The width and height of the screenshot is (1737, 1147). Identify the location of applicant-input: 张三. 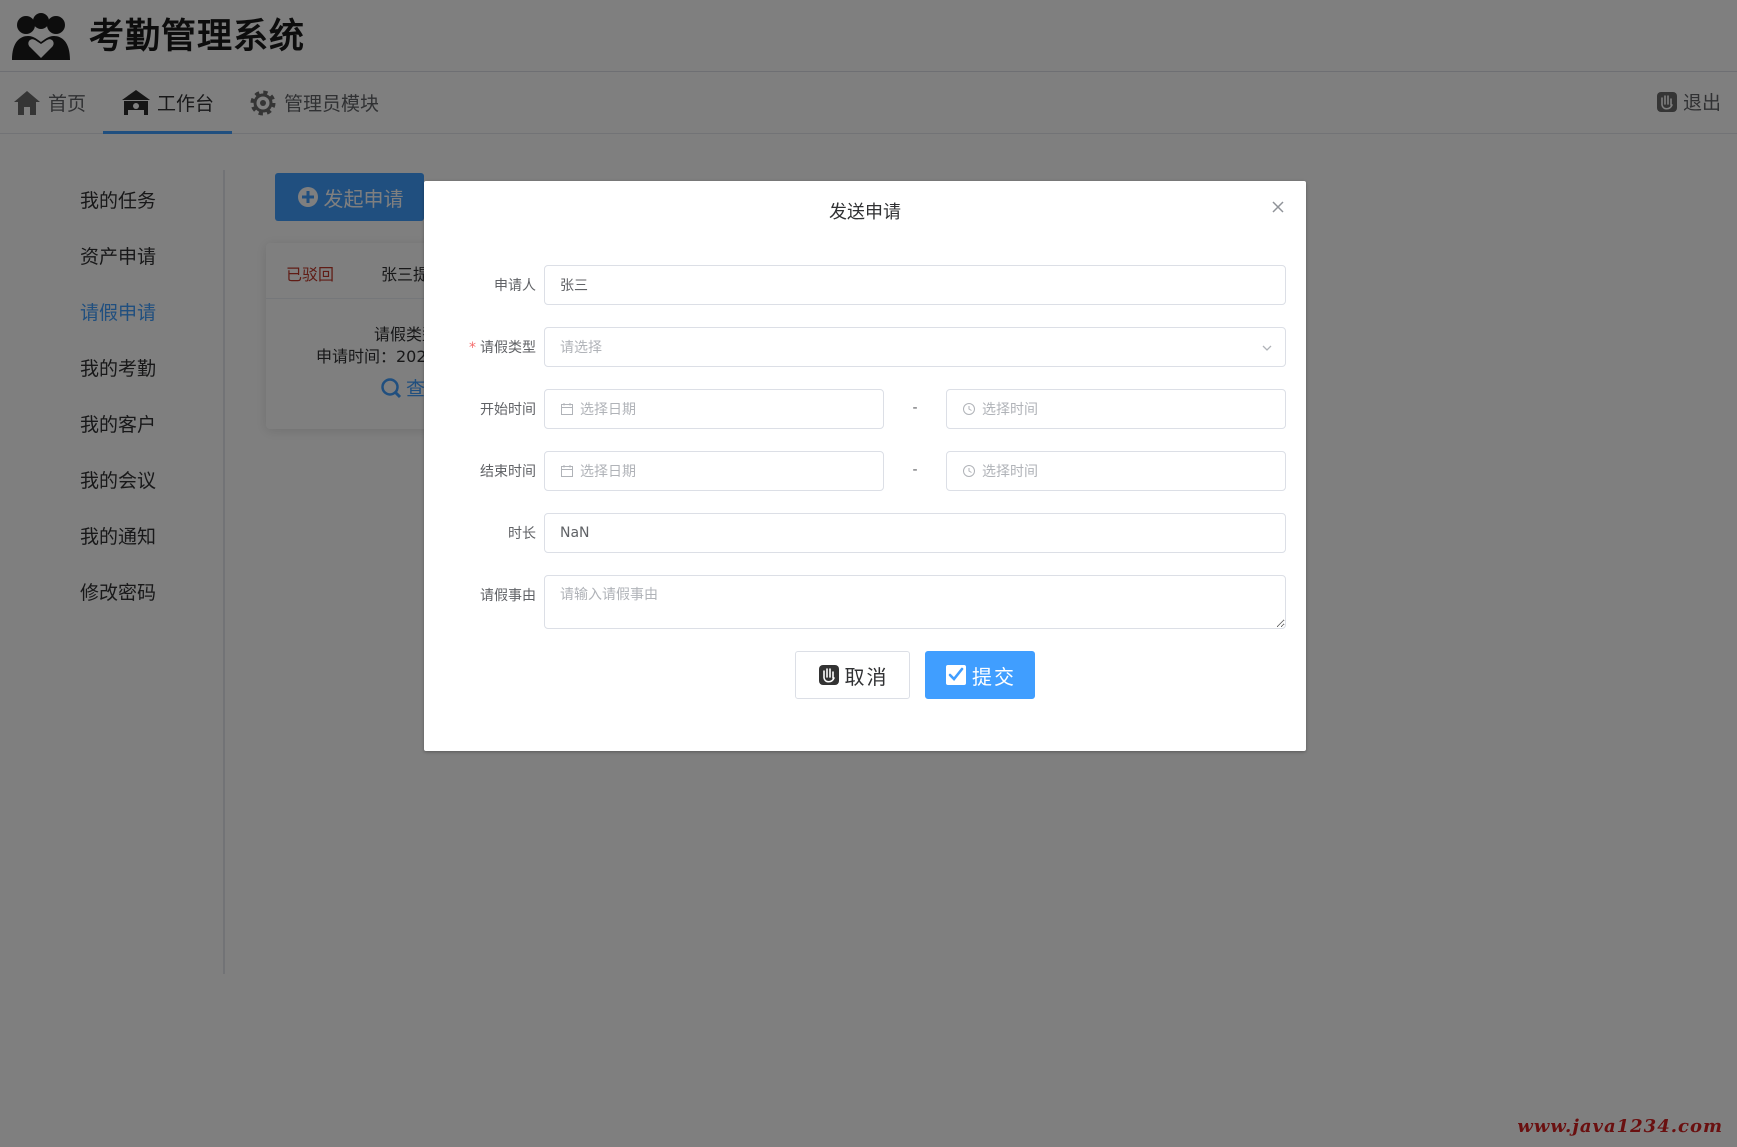
(915, 285).